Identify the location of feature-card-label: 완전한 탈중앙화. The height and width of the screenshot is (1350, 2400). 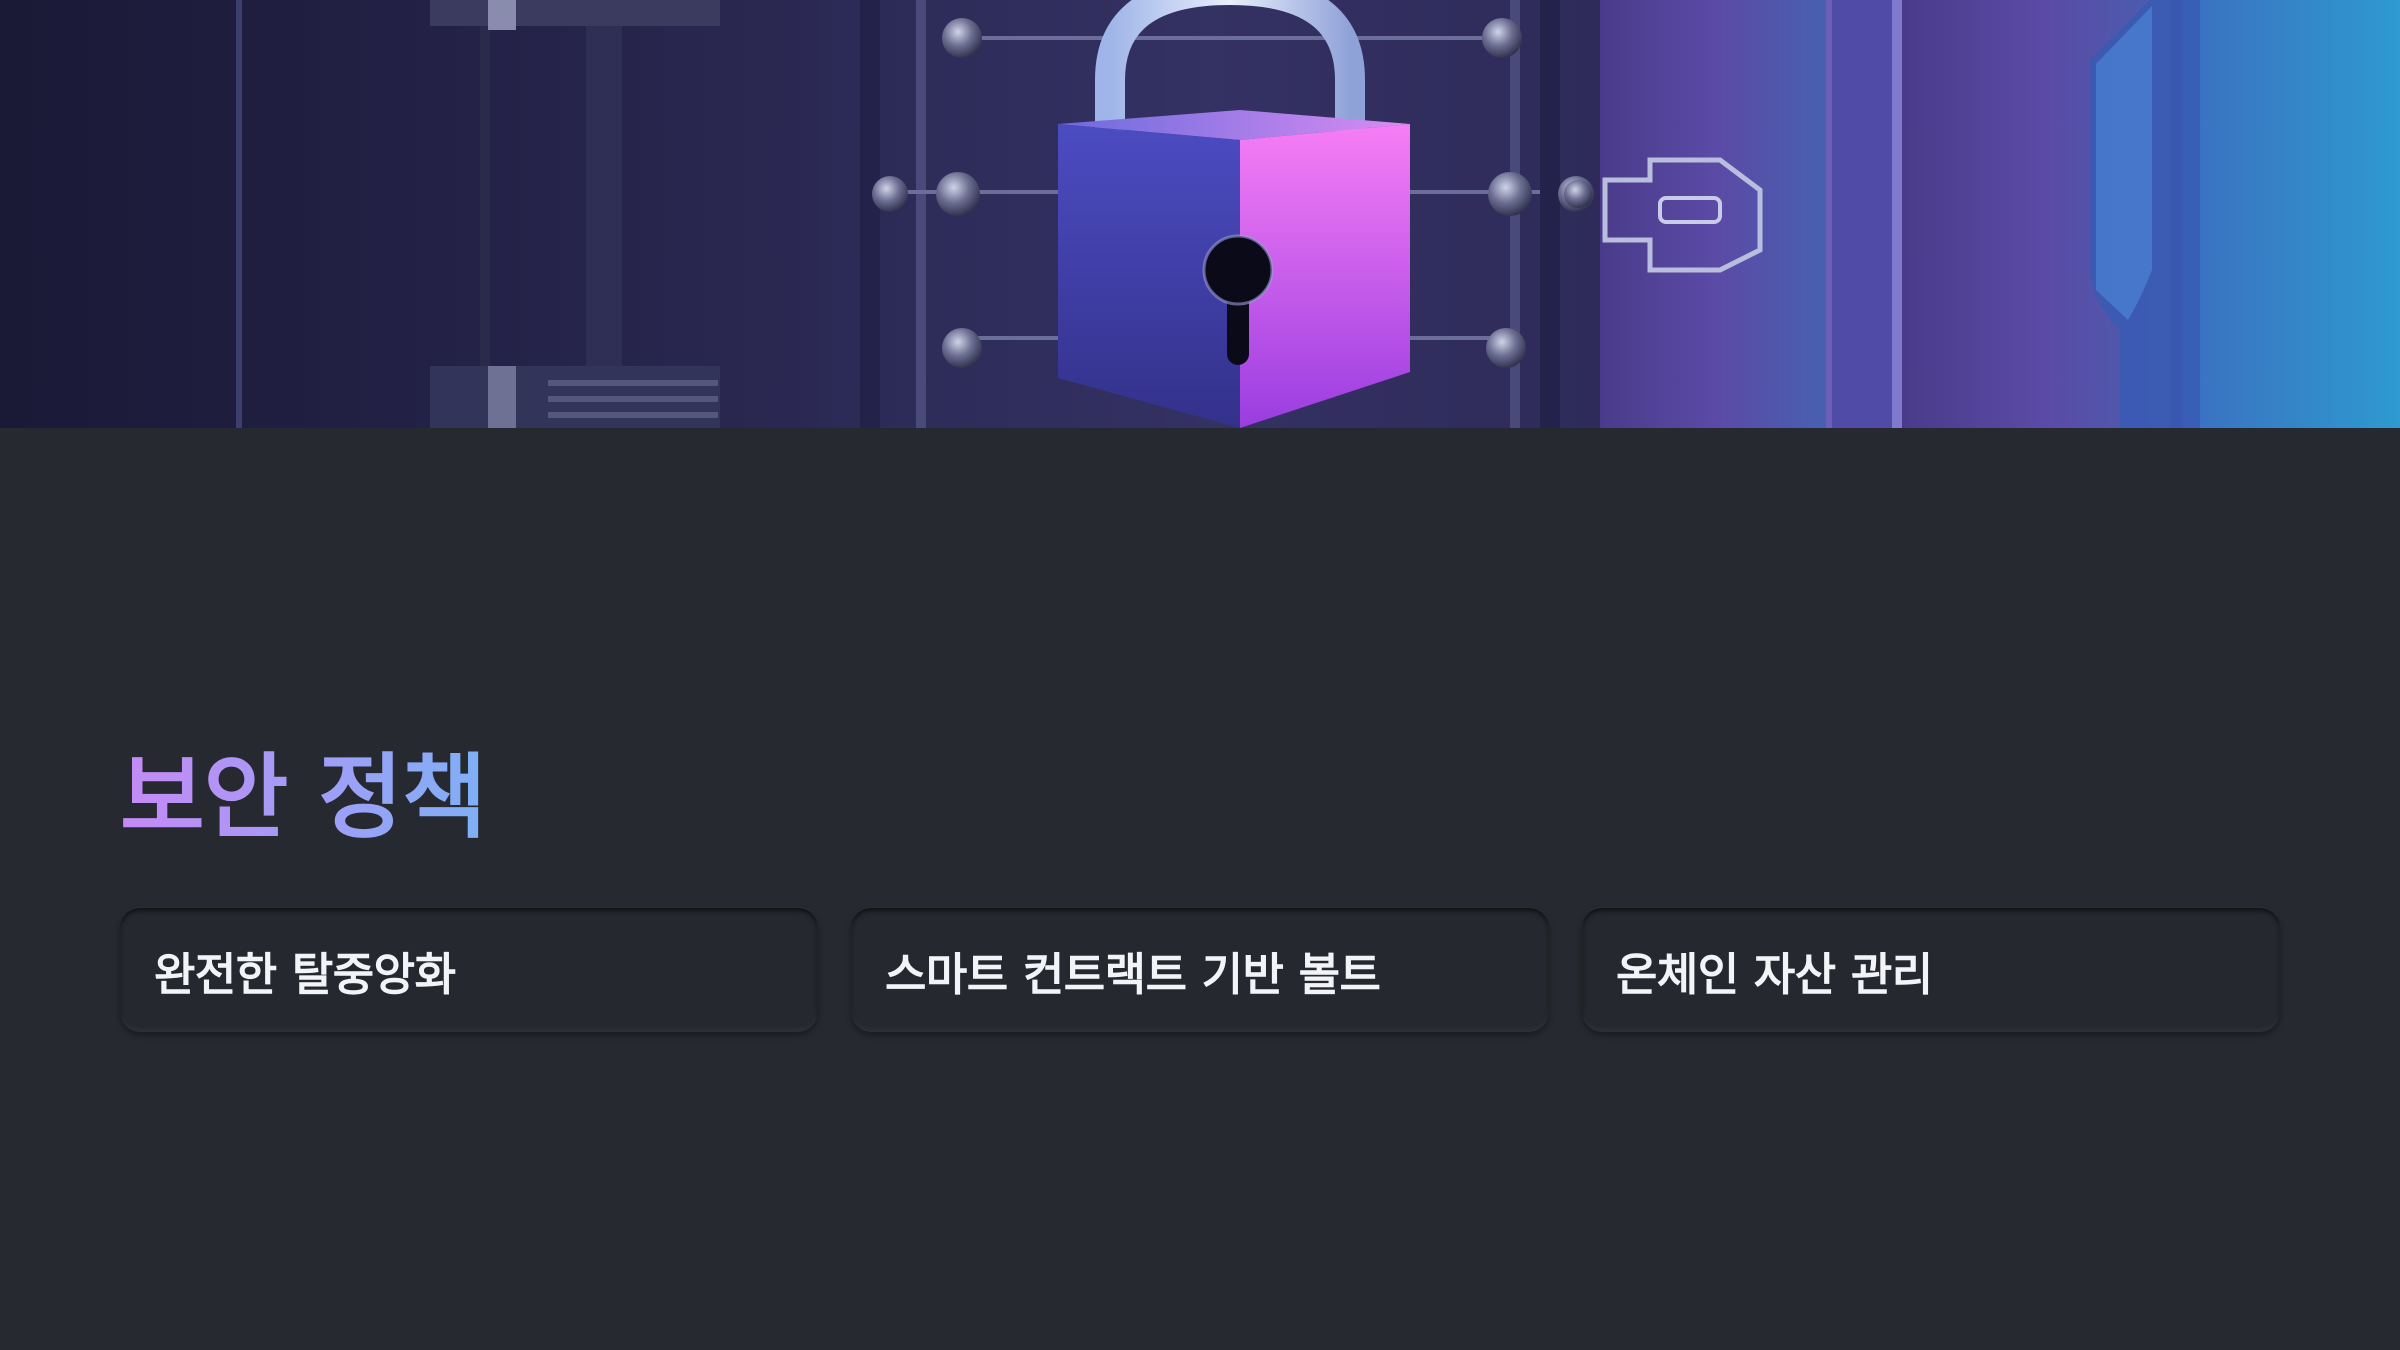
(305, 974).